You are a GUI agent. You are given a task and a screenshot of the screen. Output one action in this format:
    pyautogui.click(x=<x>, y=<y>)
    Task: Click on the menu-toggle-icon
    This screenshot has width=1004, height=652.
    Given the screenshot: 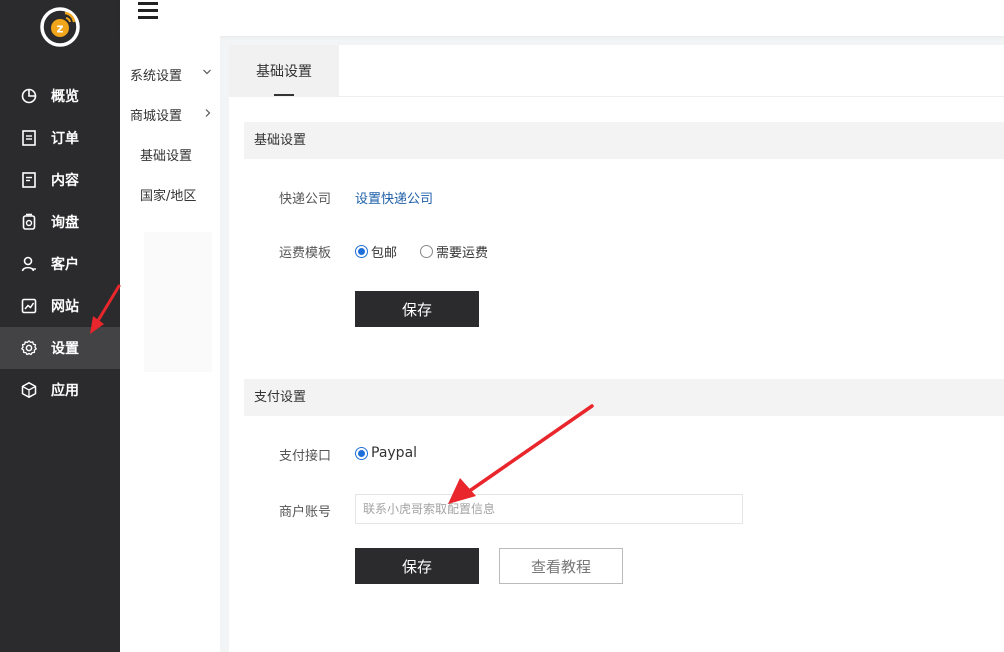 What is the action you would take?
    pyautogui.click(x=149, y=10)
    